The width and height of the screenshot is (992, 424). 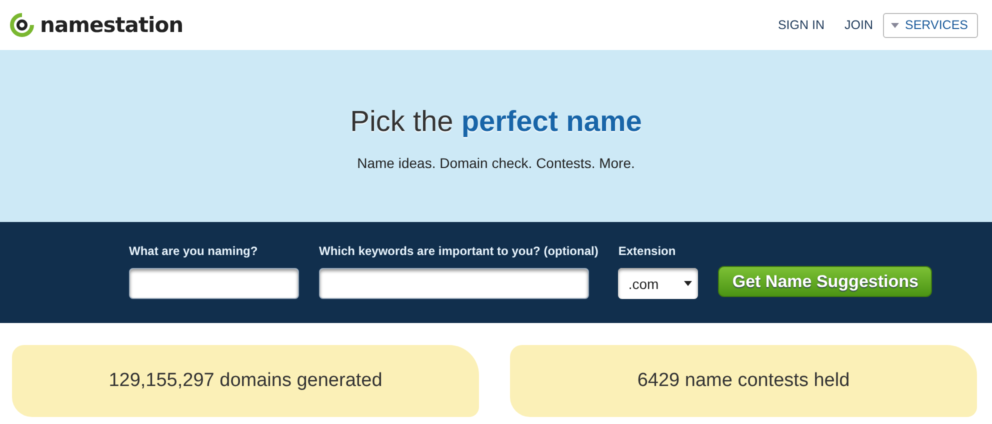 What do you see at coordinates (112, 25) in the screenshot?
I see `logo-text: namestation` at bounding box center [112, 25].